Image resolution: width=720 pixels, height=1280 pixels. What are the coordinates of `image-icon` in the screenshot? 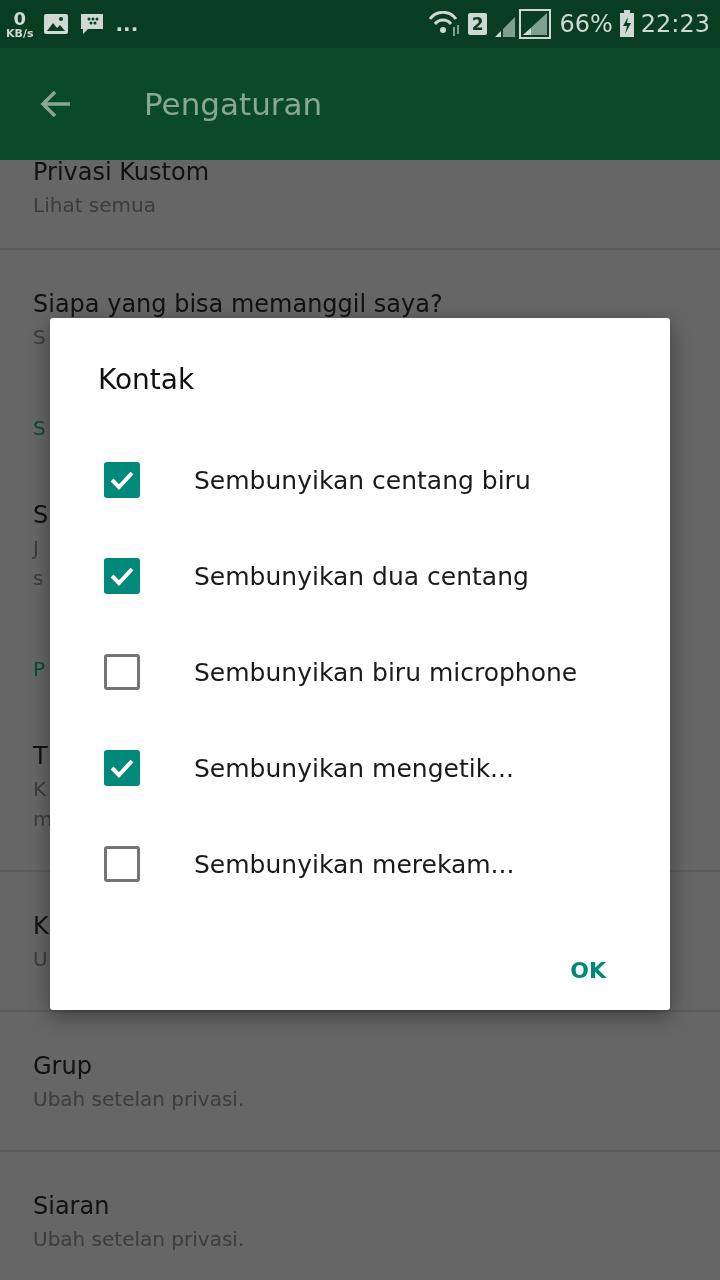 It's located at (56, 24).